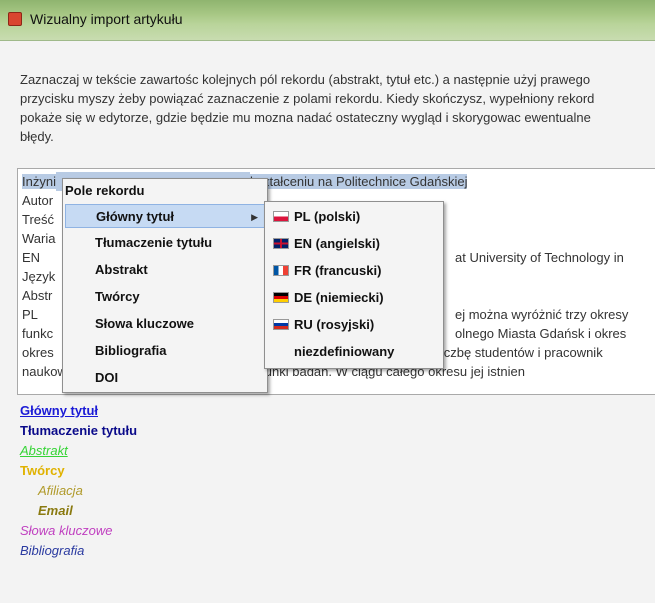  Describe the element at coordinates (66, 530) in the screenshot. I see `legend-item-slowa-kluczowe: Słowa kluczowe` at that location.